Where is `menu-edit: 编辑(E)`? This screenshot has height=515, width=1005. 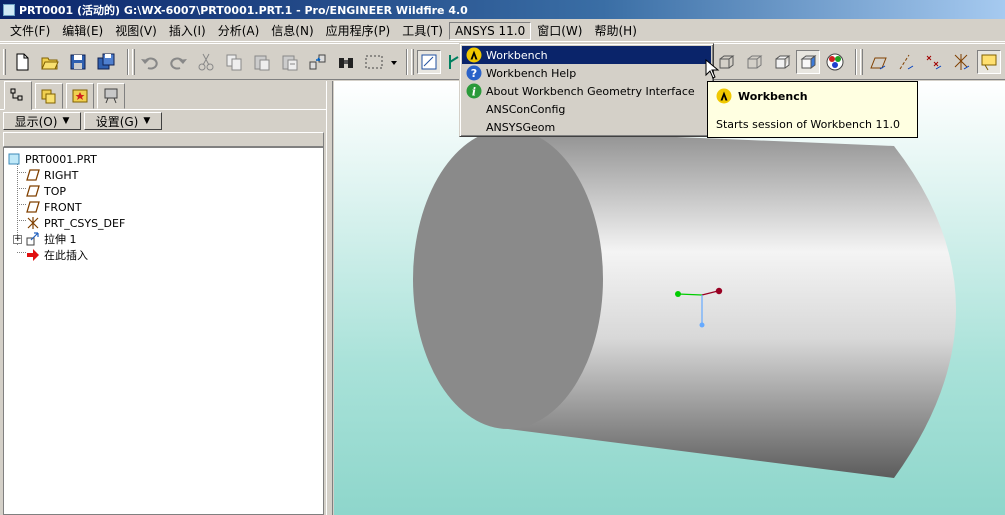
menu-edit: 编辑(E) is located at coordinates (82, 30).